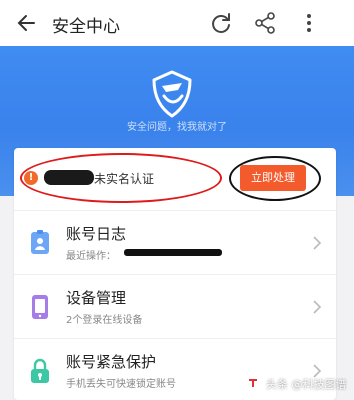  What do you see at coordinates (91, 256) in the screenshot?
I see `list-item-subtitle: 最近操作：` at bounding box center [91, 256].